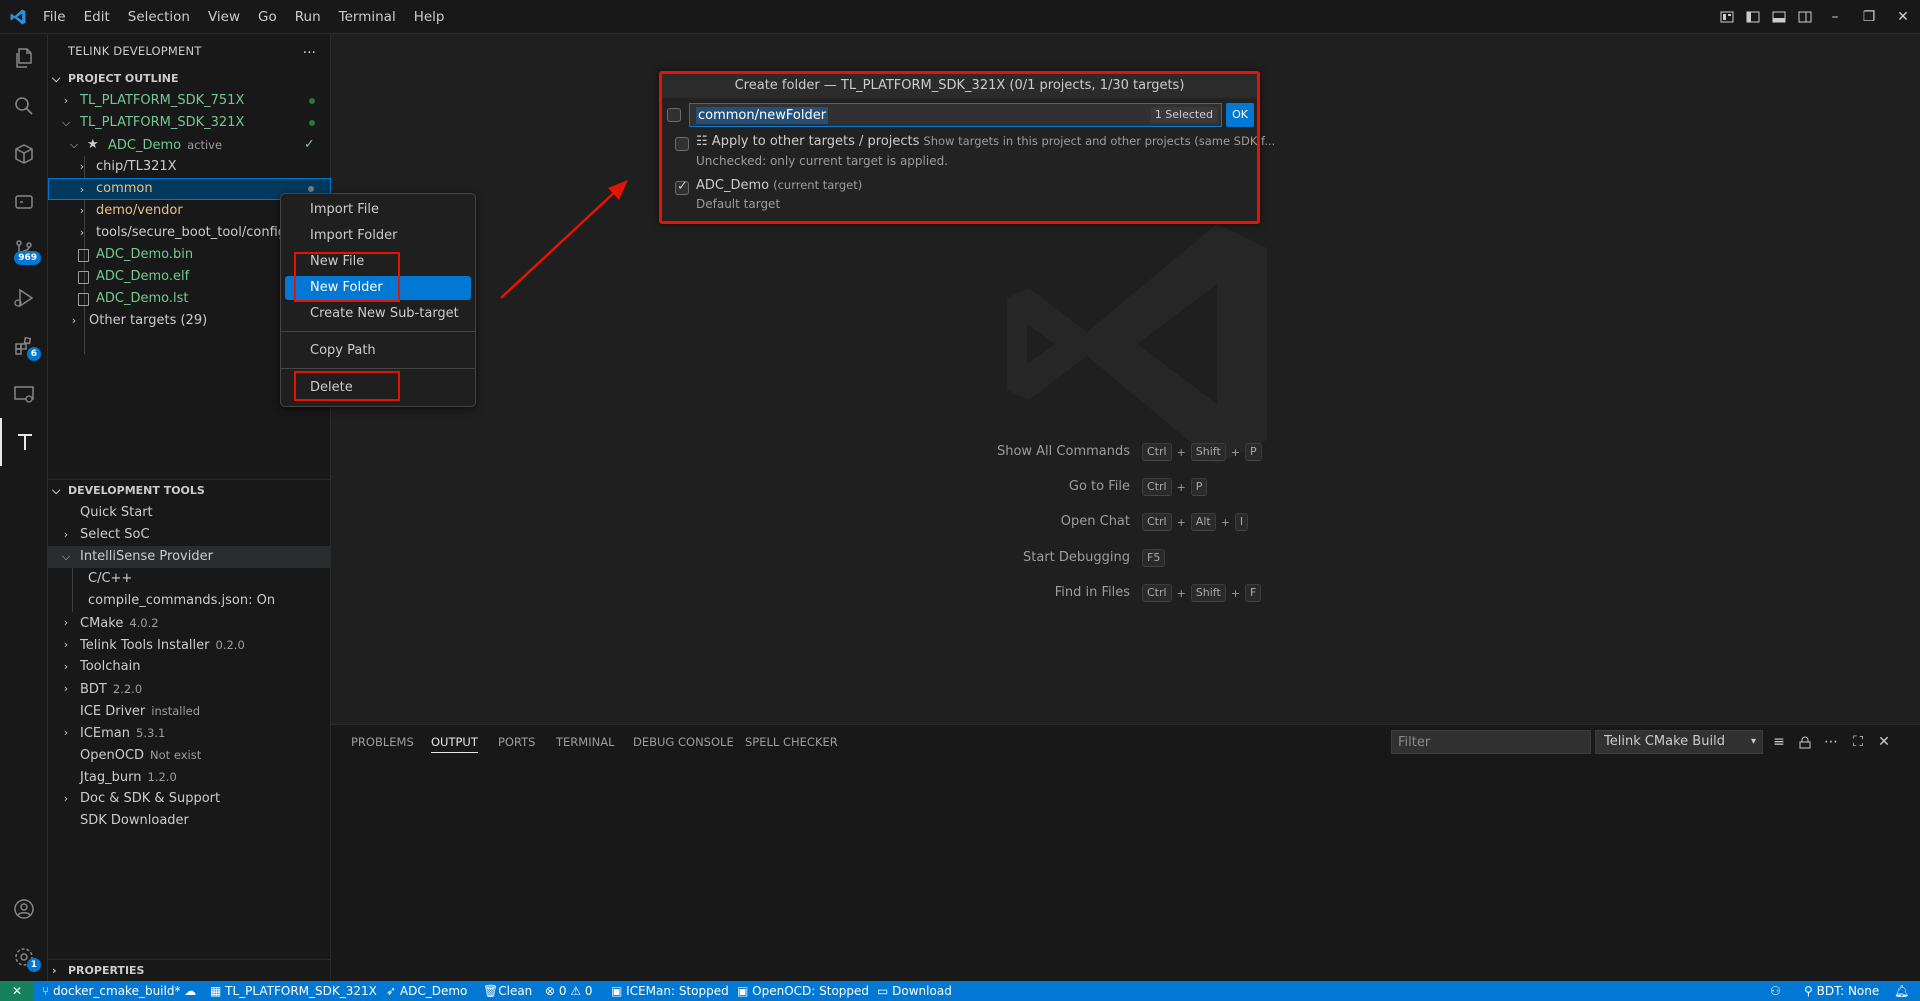  I want to click on tree-item-sdk-321x: ⌵ TL_PLATFORM_SDK_321X, so click(189, 123).